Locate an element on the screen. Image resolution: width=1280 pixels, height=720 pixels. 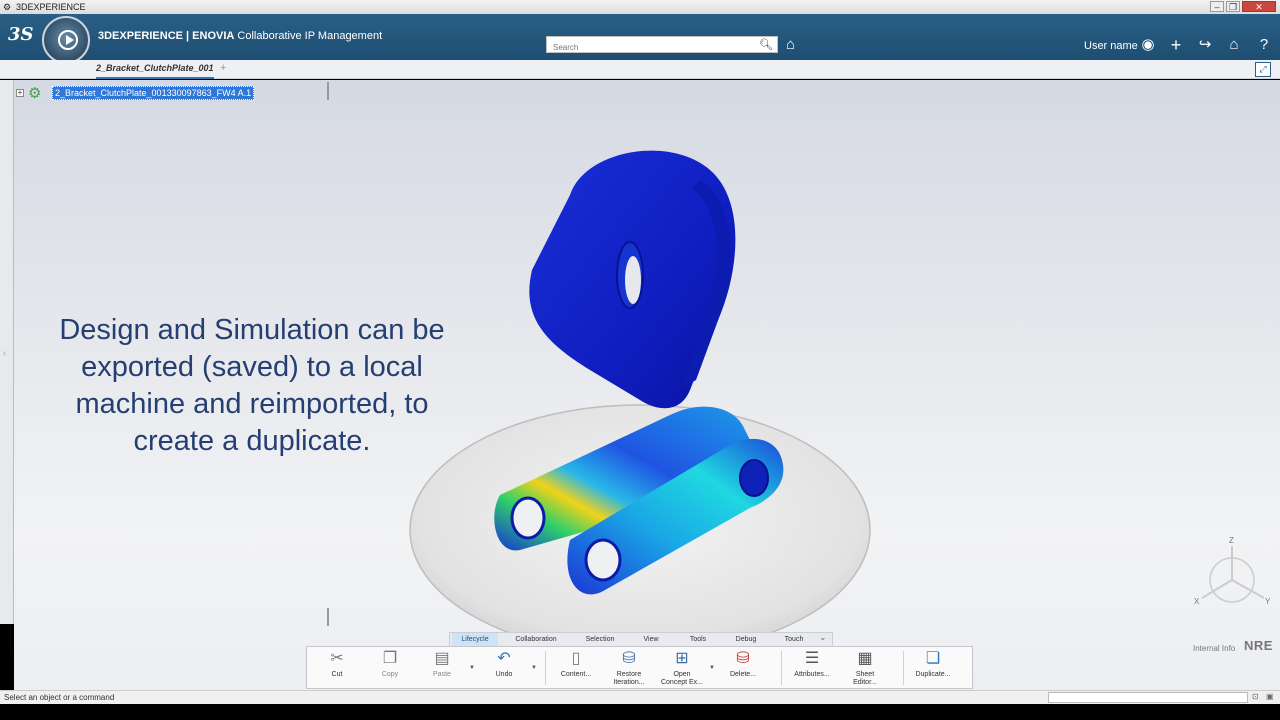
cut-button: ✂ Cut is located at coordinates (337, 664).